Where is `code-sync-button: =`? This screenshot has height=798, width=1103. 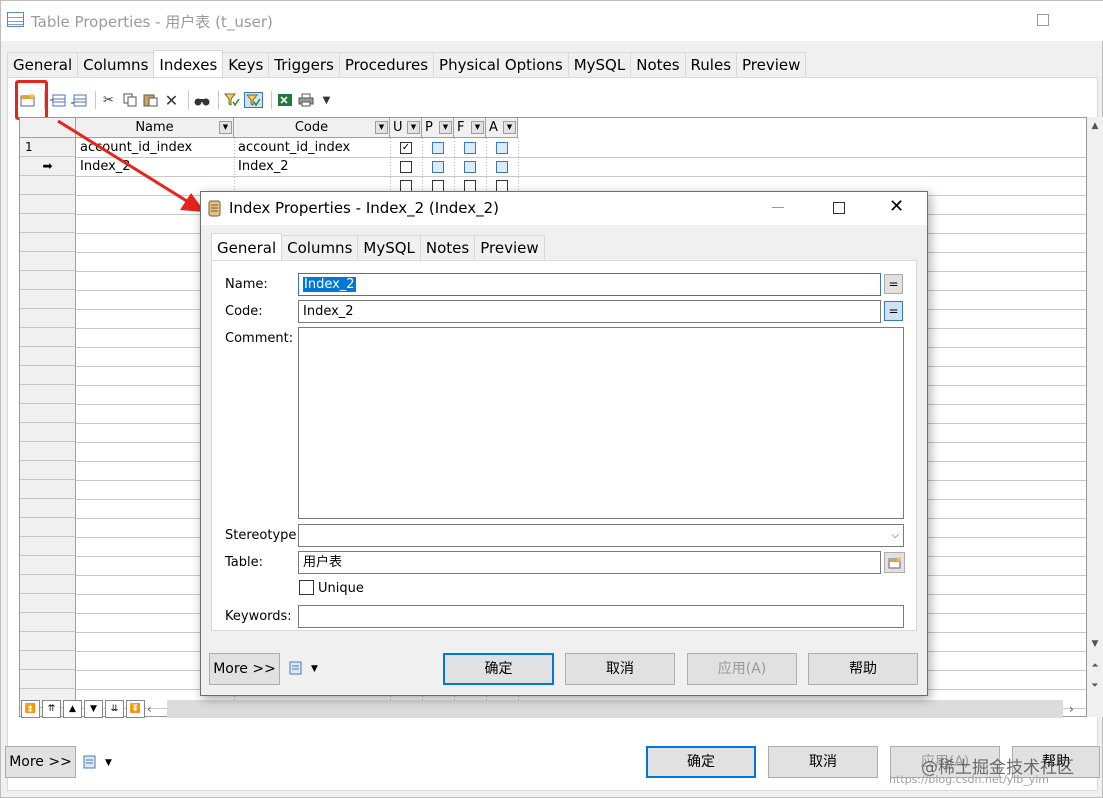 code-sync-button: = is located at coordinates (893, 311).